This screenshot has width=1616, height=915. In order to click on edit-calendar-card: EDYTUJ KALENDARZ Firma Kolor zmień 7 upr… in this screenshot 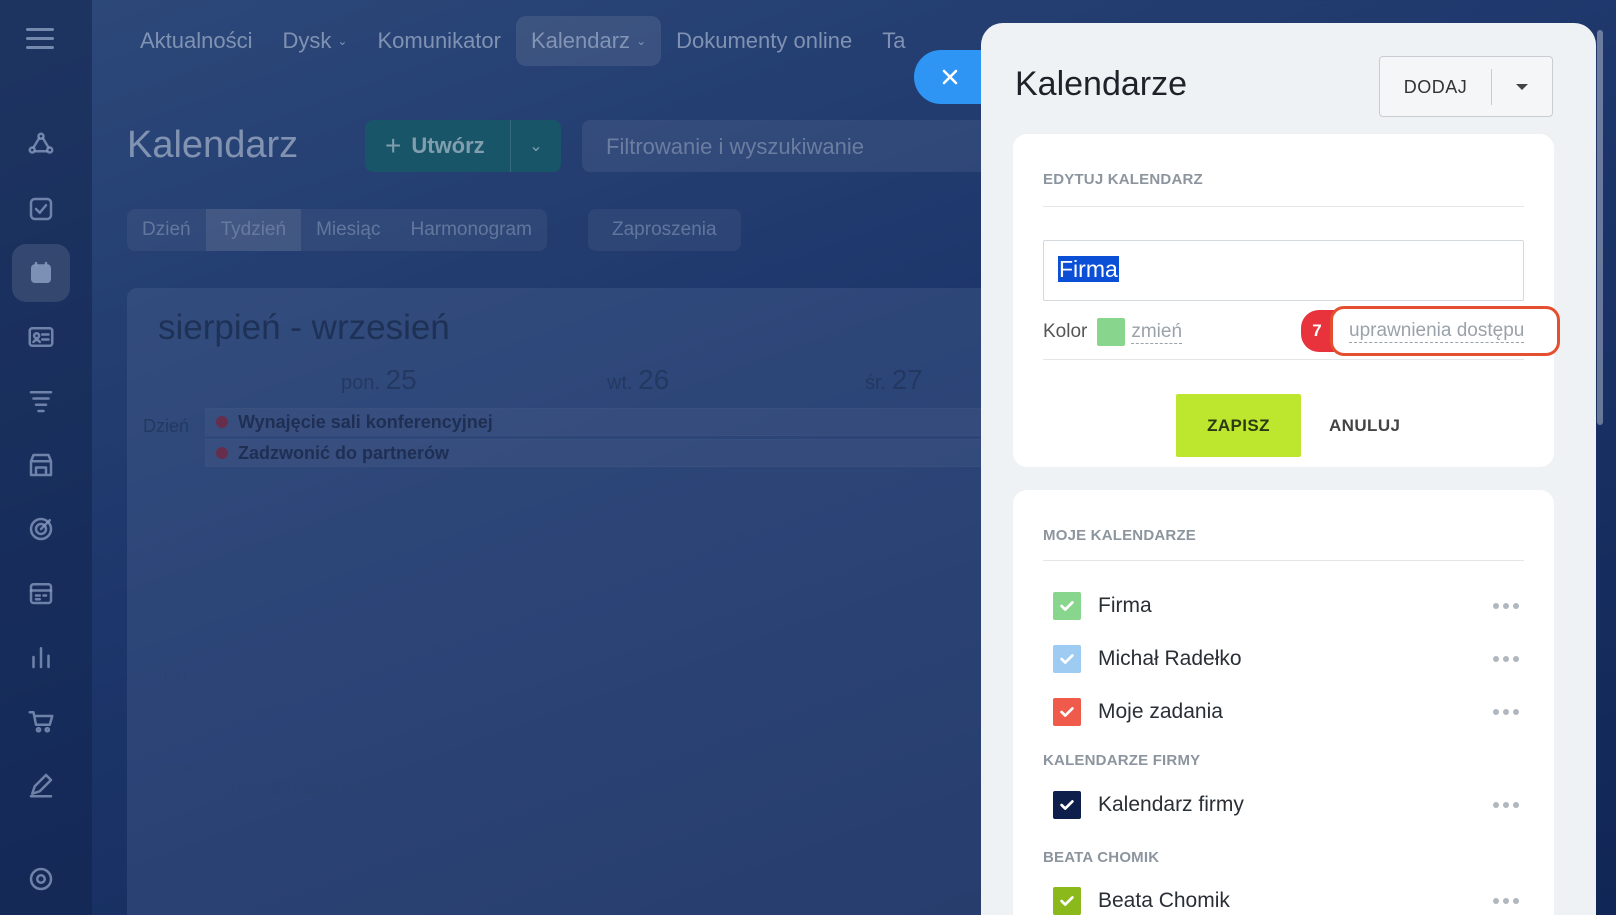, I will do `click(1286, 300)`.